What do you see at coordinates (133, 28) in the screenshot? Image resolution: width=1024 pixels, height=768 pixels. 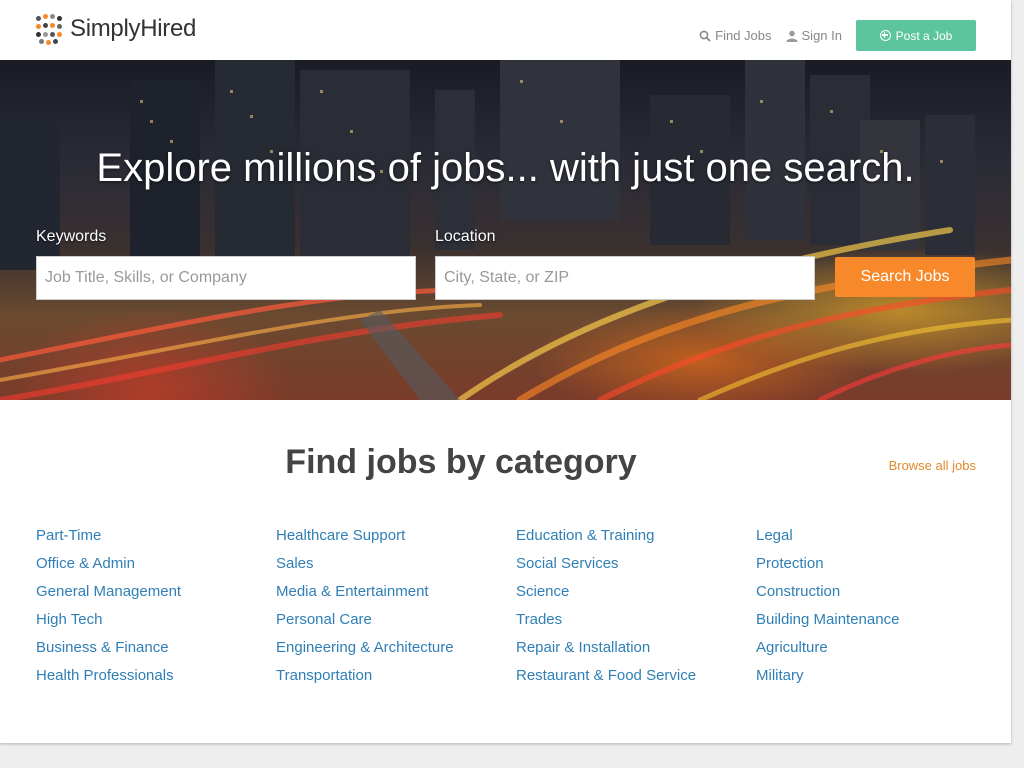 I see `logo-text: SimplyHired` at bounding box center [133, 28].